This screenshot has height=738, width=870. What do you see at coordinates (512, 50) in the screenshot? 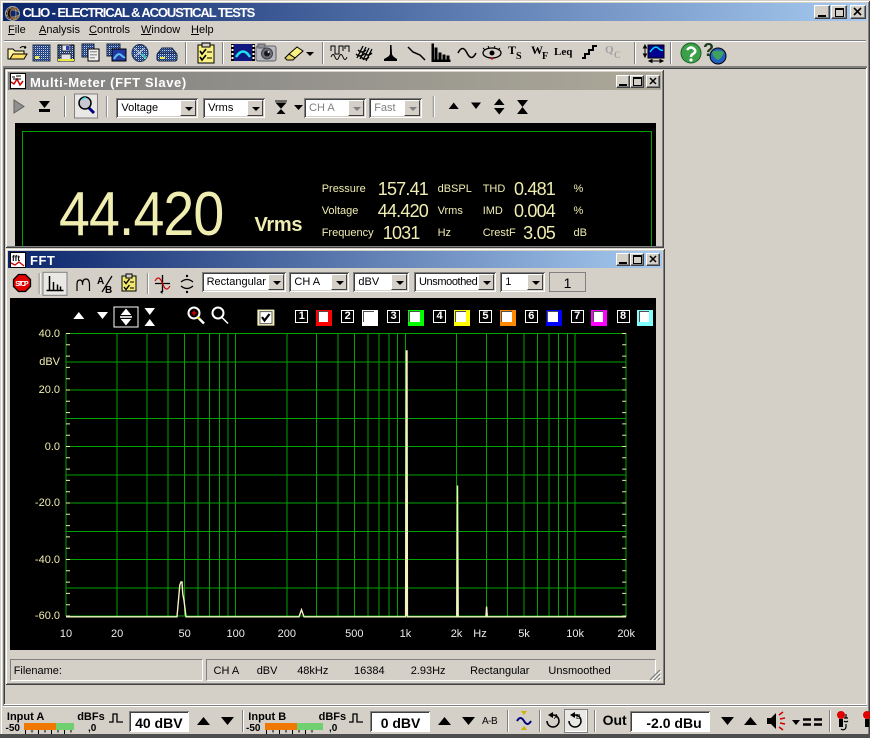
I see `svg-text: T` at bounding box center [512, 50].